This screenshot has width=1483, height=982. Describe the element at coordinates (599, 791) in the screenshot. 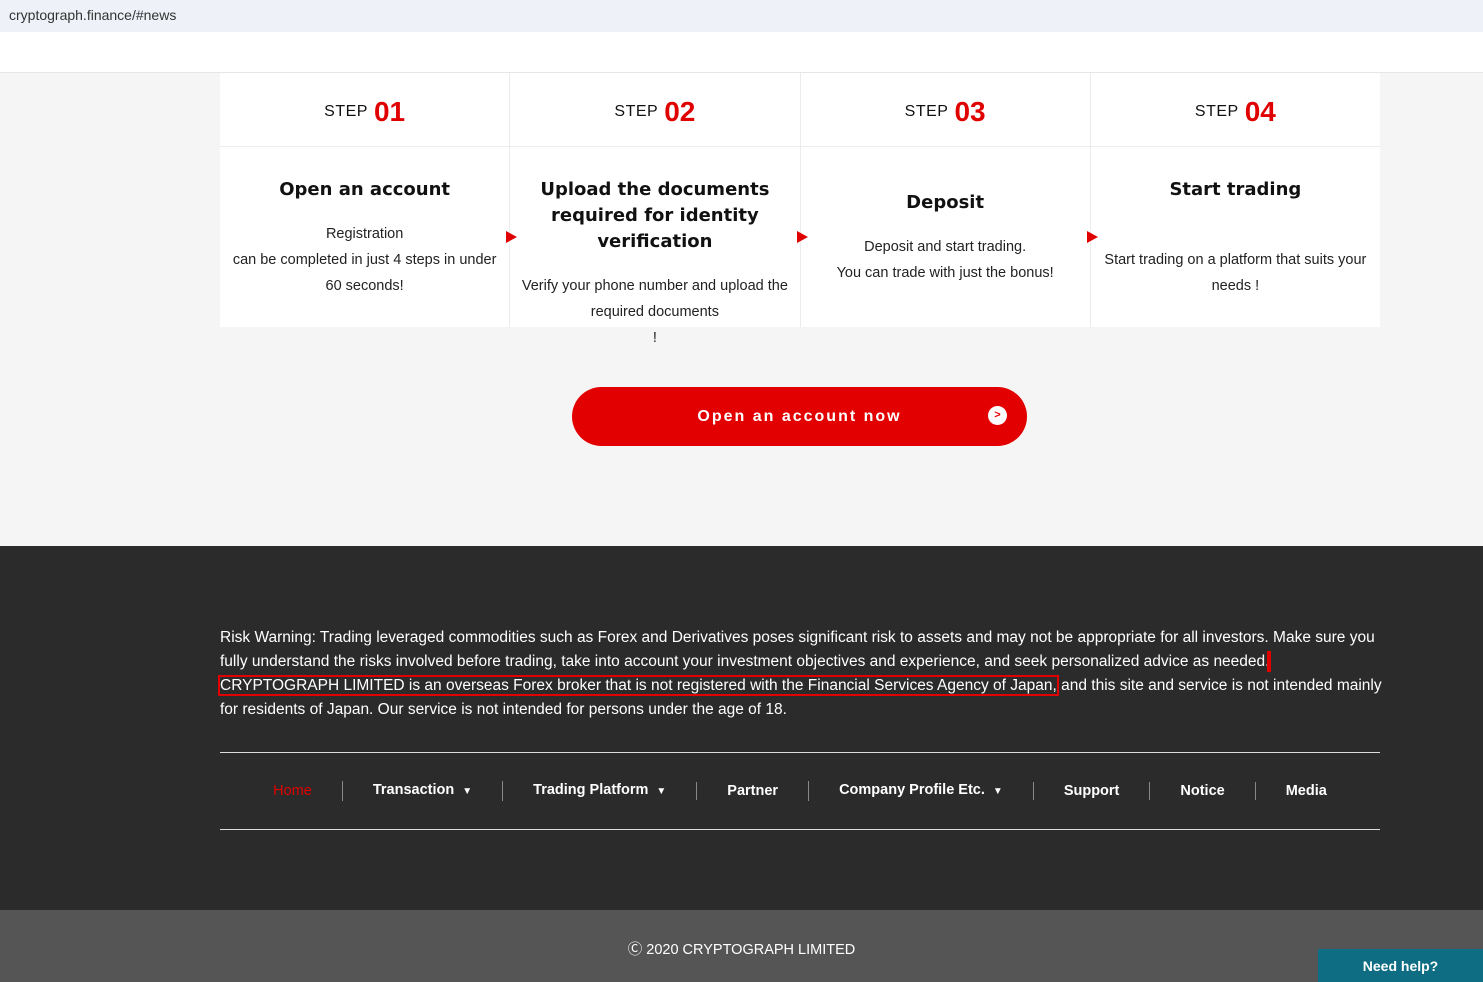

I see `nav-trading-platform: Trading Platform ▼` at that location.